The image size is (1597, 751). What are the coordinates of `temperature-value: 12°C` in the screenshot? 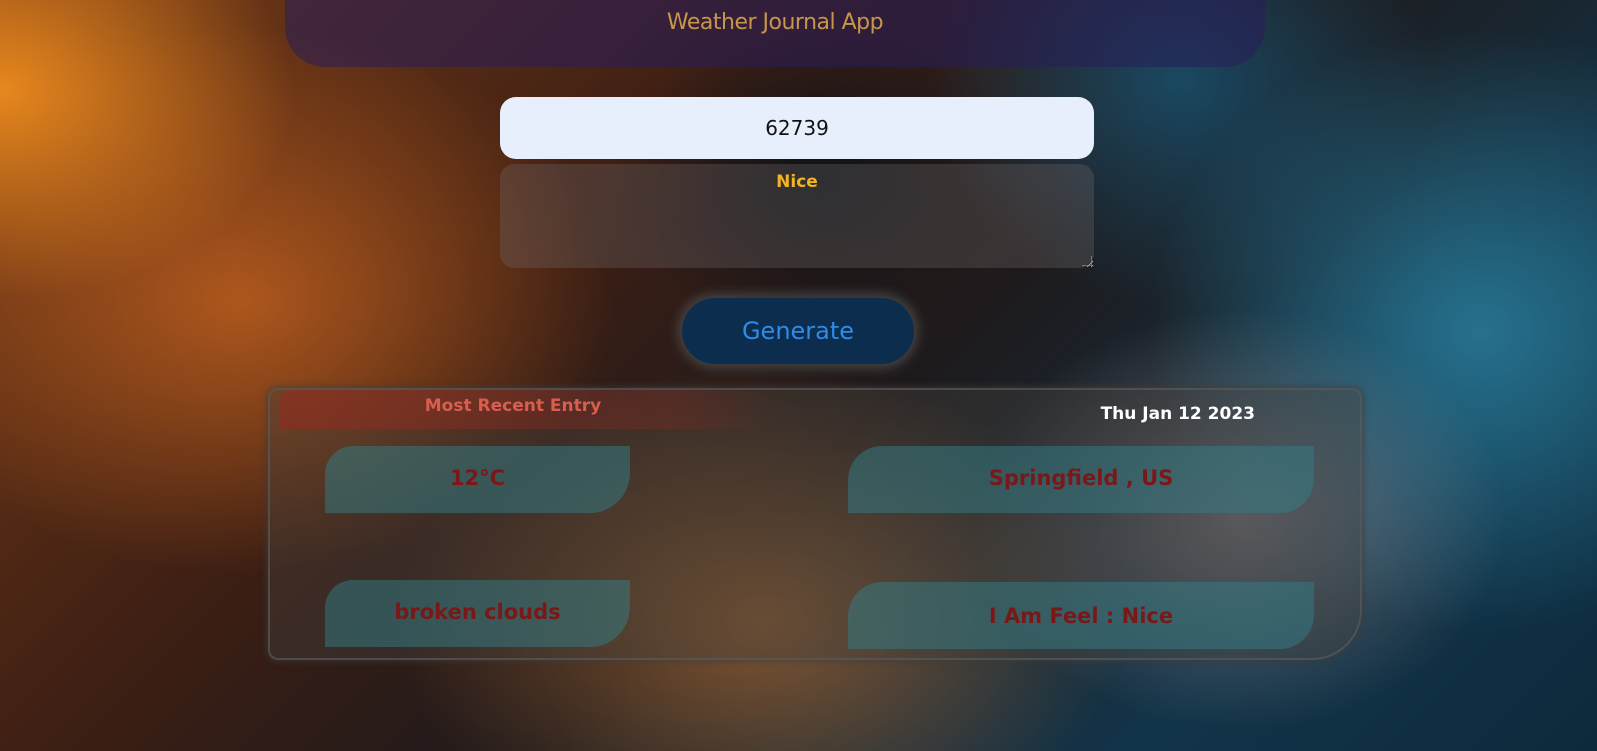 It's located at (477, 479).